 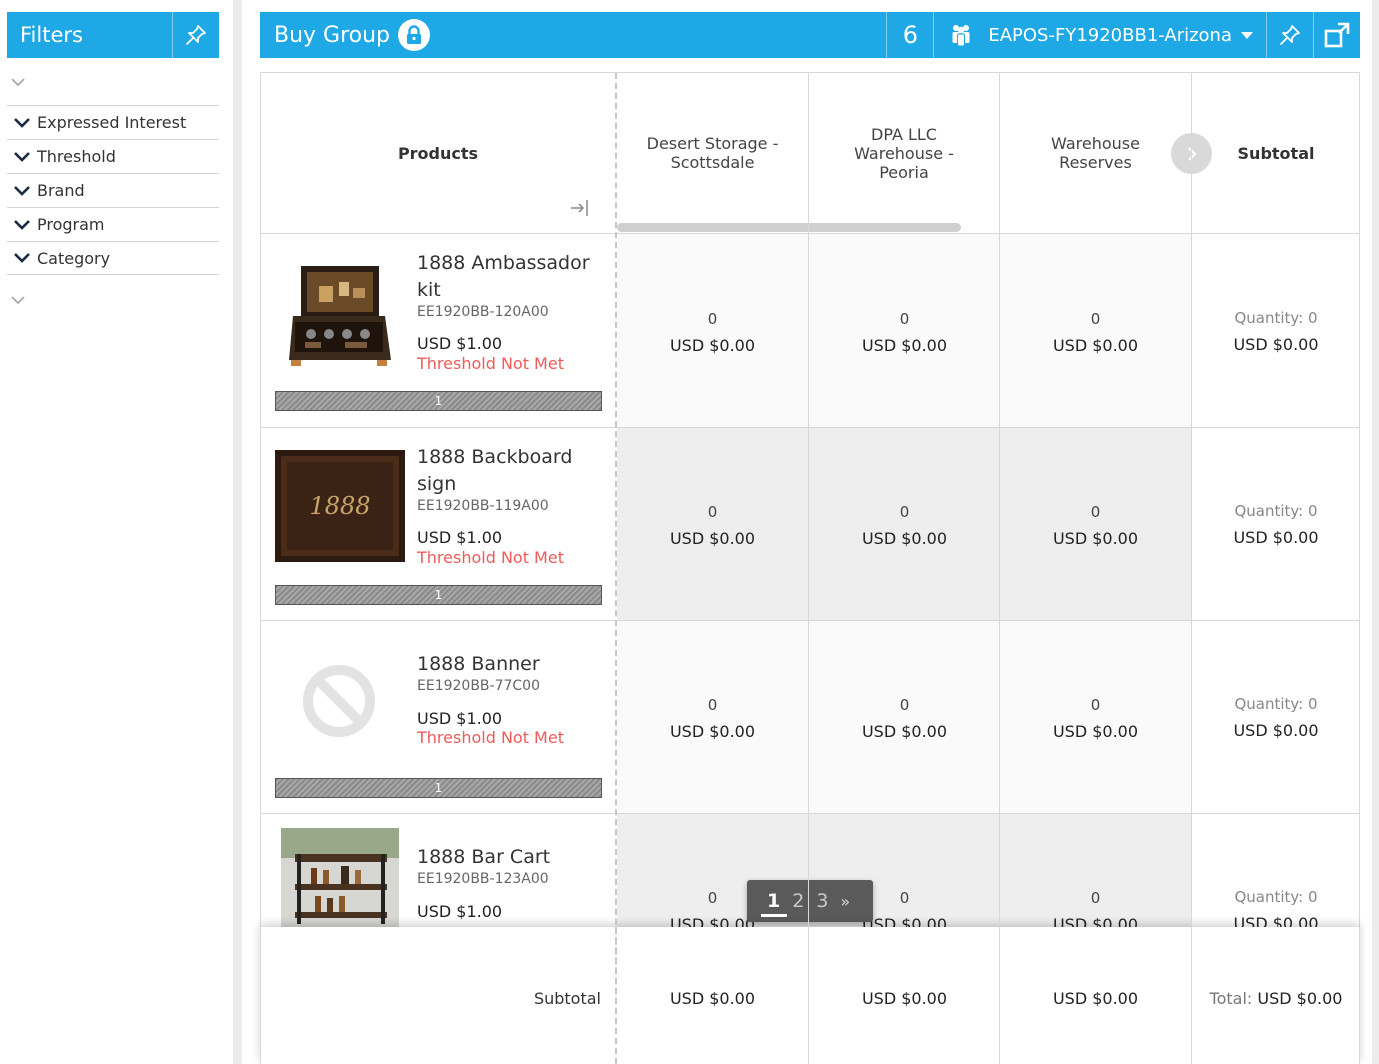 What do you see at coordinates (798, 901) in the screenshot?
I see `page-2-button: 2` at bounding box center [798, 901].